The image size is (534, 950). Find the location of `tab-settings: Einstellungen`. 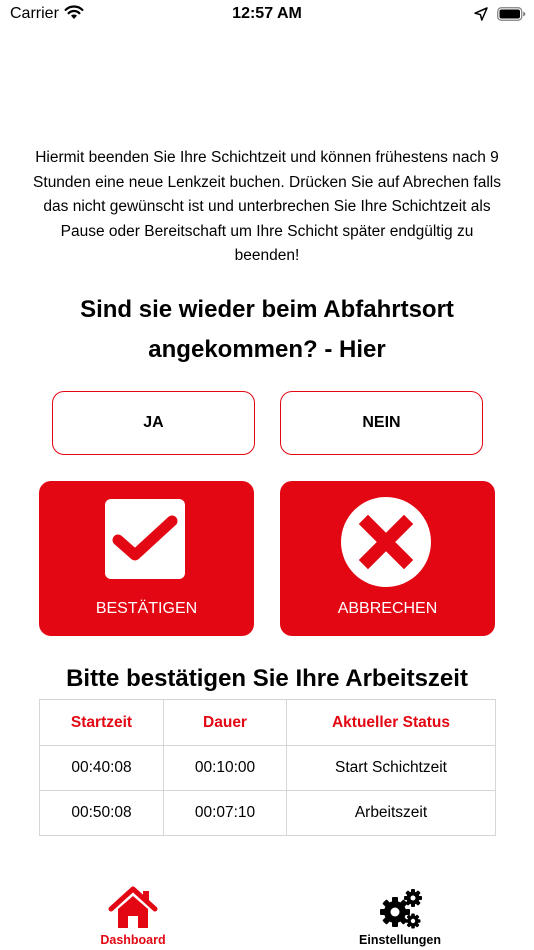

tab-settings: Einstellungen is located at coordinates (400, 915).